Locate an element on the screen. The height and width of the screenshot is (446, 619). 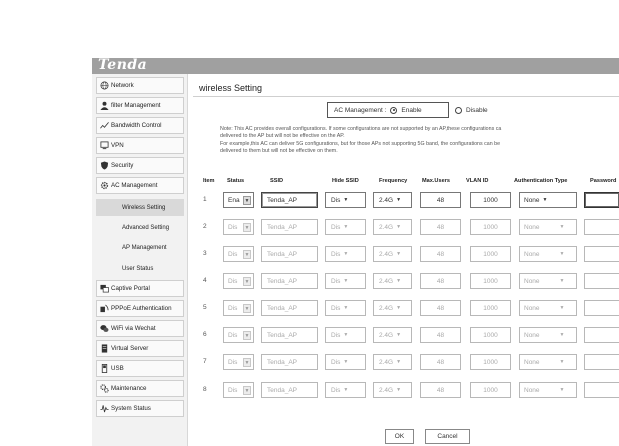
sidebar-subitem-user-status: User Status is located at coordinates (140, 268).